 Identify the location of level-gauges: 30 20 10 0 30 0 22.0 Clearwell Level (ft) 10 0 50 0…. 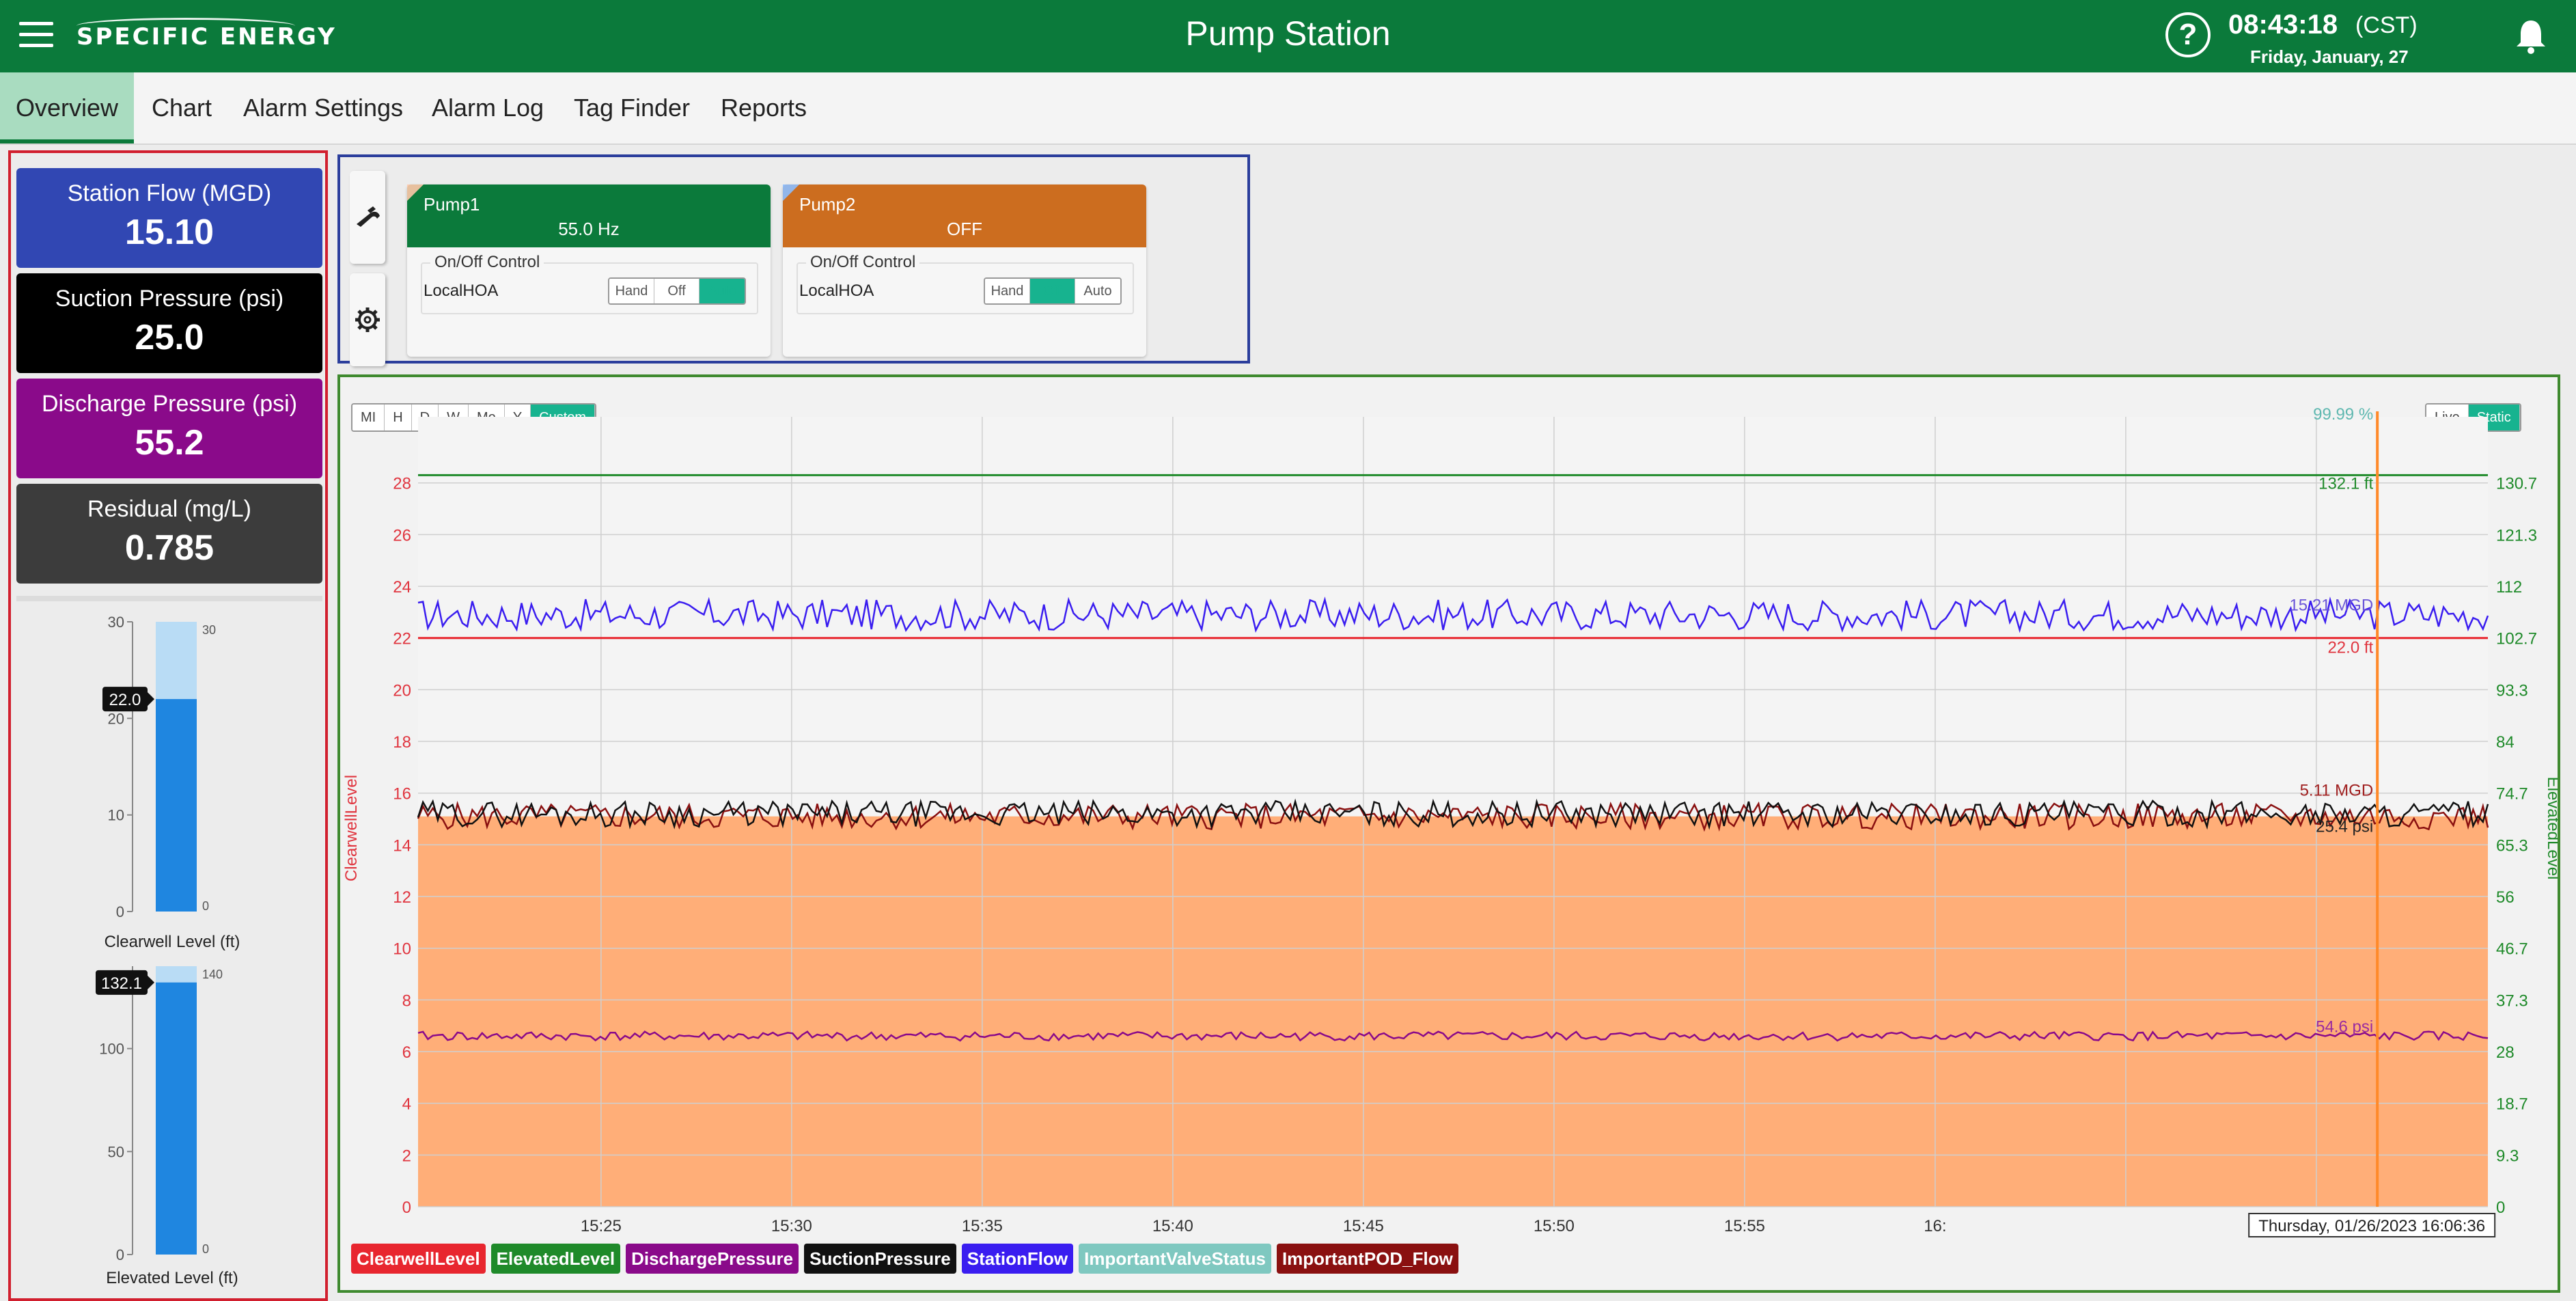
(169, 944).